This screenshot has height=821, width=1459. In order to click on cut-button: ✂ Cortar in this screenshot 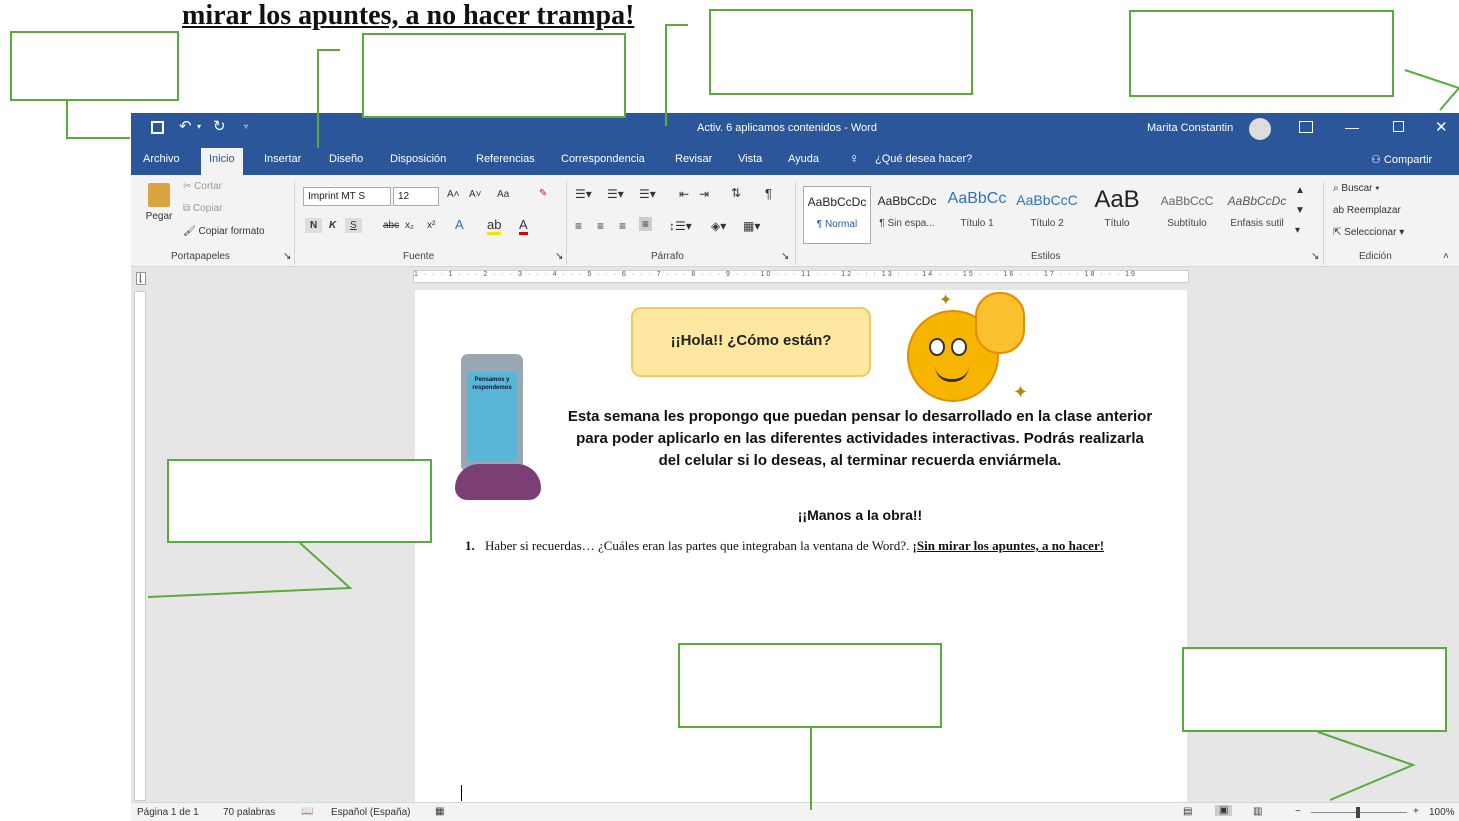, I will do `click(202, 186)`.